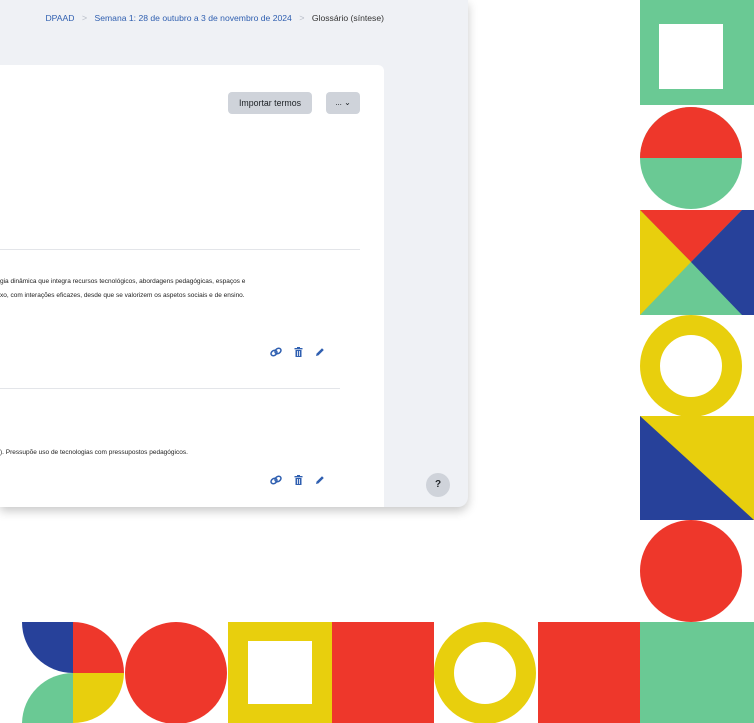  Describe the element at coordinates (47, 647) in the screenshot. I see `blue-quarter-shape` at that location.